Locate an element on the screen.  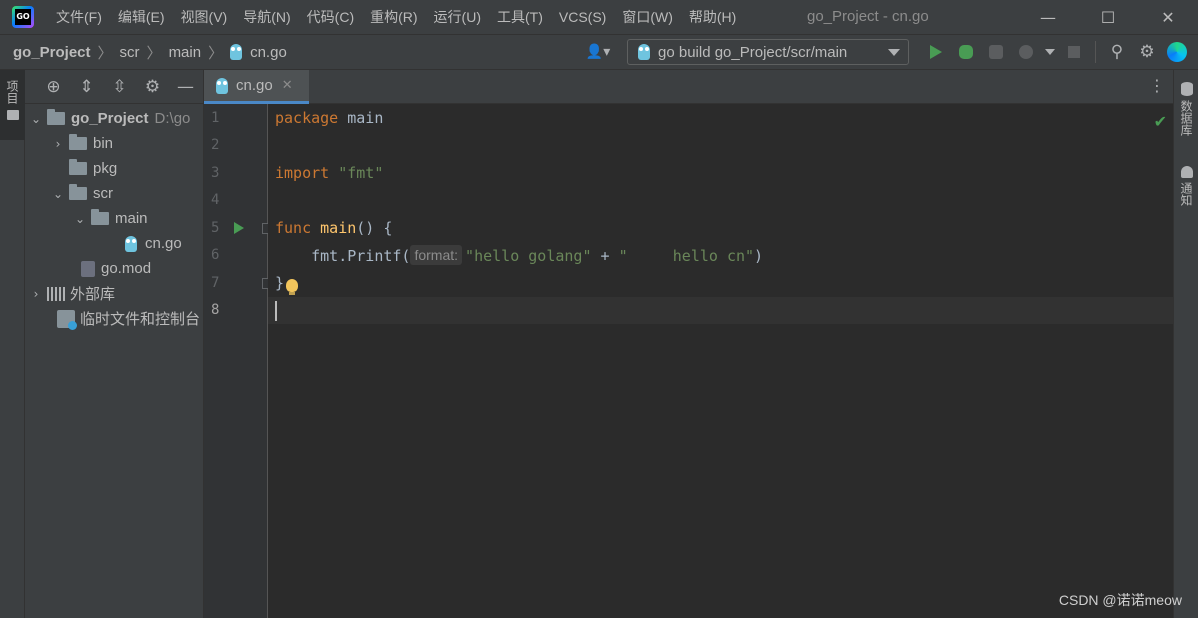
menu-vcs: VCS(S) is located at coordinates (582, 17).